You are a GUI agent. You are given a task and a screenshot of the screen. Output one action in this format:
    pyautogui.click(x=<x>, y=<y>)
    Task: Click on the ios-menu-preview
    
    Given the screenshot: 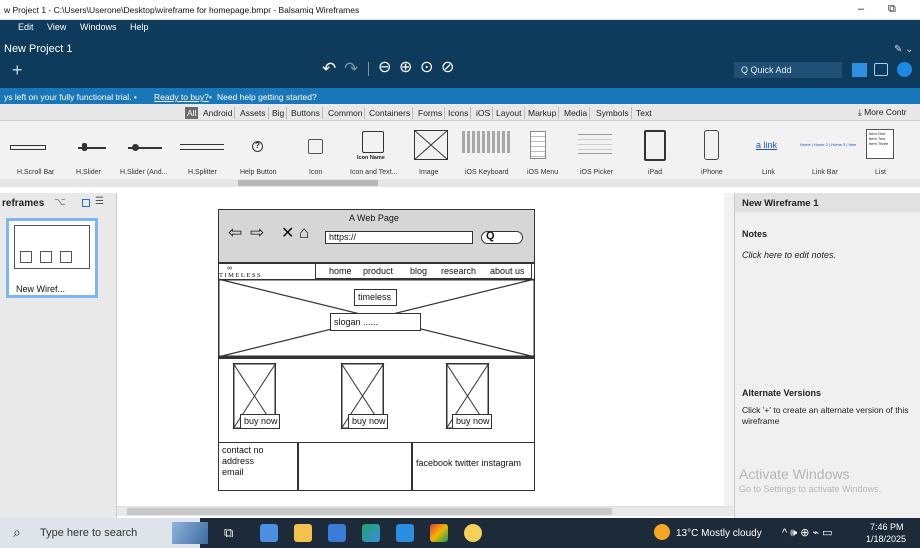 What is the action you would take?
    pyautogui.click(x=538, y=145)
    